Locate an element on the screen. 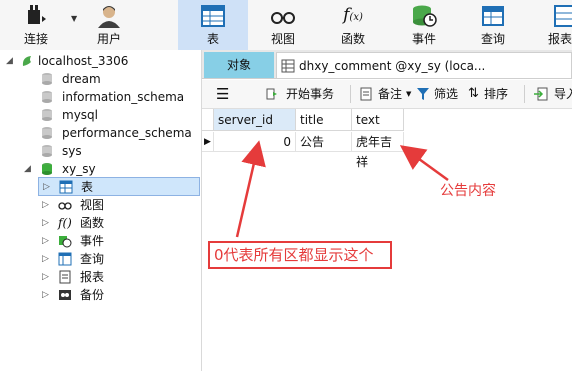  function-icon: f(x) is located at coordinates (353, 15).